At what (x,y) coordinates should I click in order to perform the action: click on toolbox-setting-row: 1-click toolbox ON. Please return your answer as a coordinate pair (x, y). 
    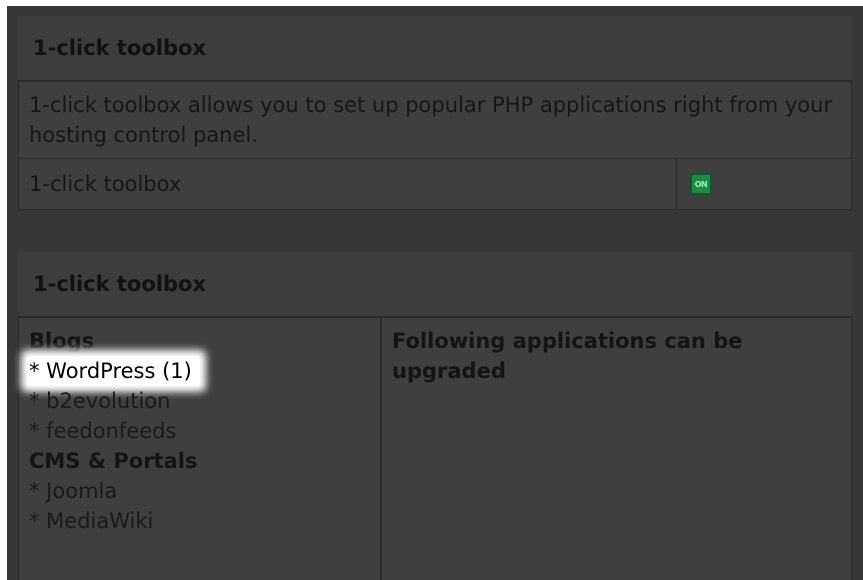
    Looking at the image, I should click on (435, 184).